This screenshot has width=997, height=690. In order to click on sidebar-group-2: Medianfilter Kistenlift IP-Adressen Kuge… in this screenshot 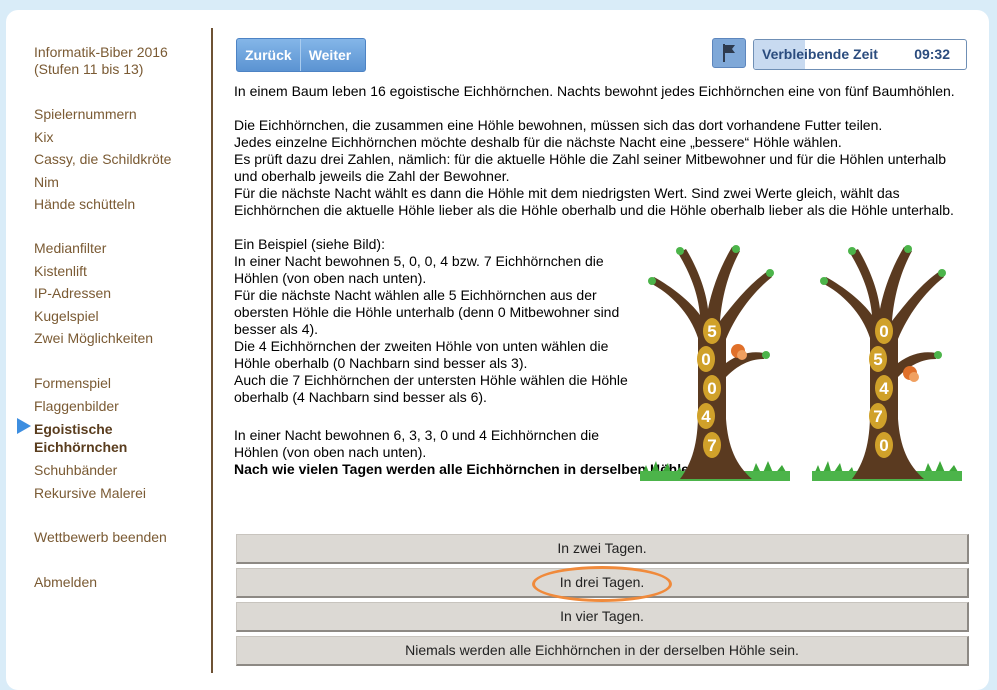, I will do `click(93, 293)`.